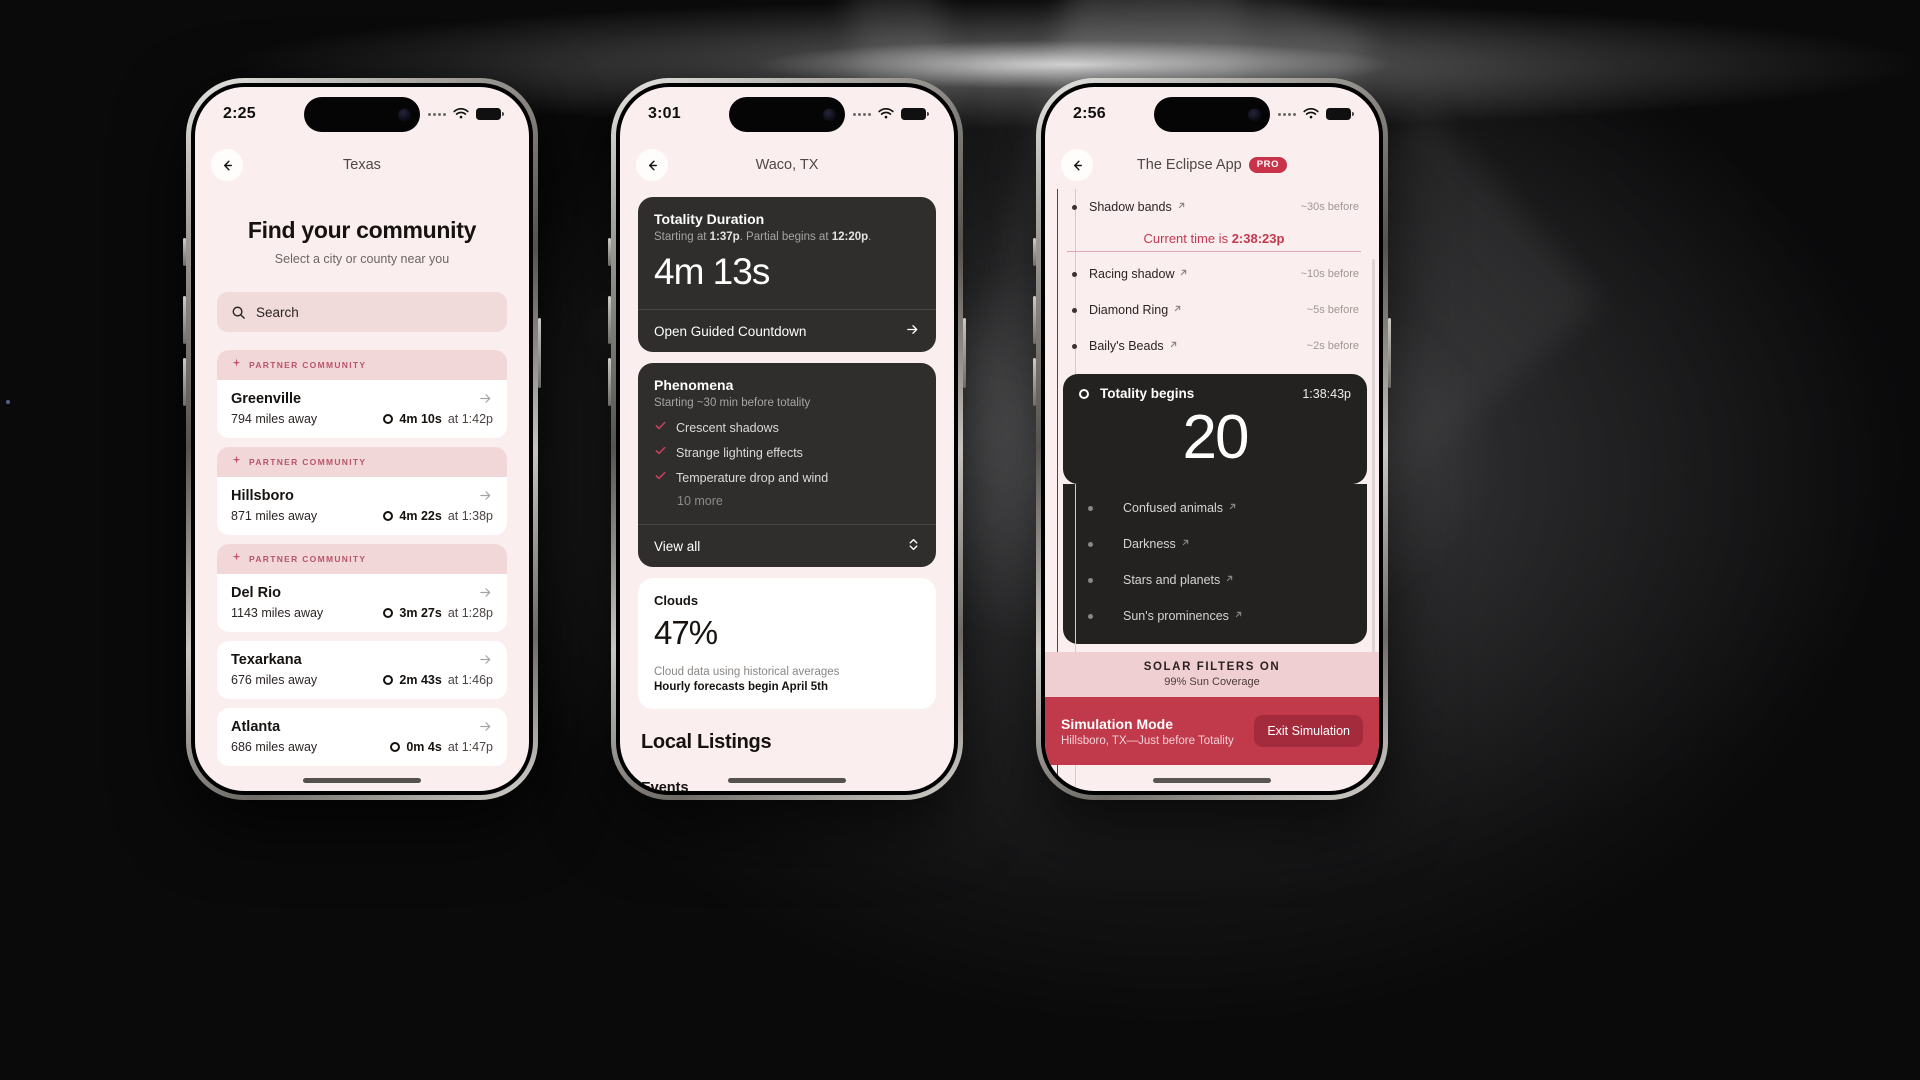  I want to click on search-input: Search, so click(362, 312).